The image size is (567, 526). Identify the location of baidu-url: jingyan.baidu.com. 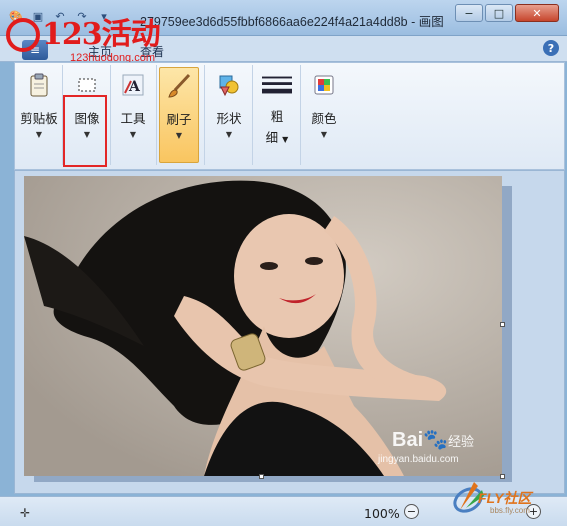
(418, 459).